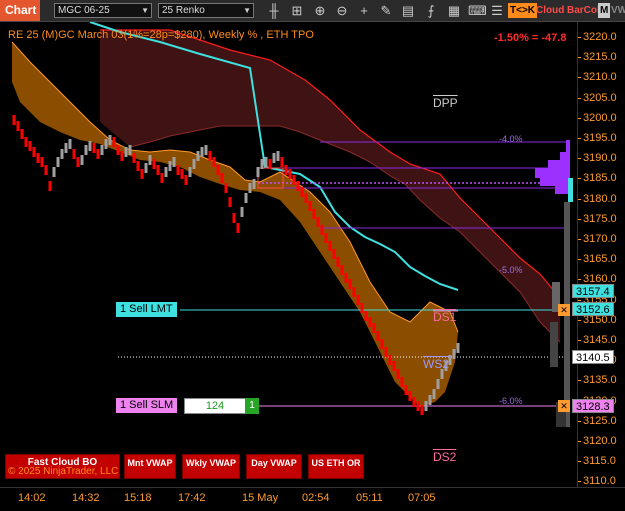  What do you see at coordinates (84, 10) in the screenshot?
I see `instrument-label: MGC 06-25` at bounding box center [84, 10].